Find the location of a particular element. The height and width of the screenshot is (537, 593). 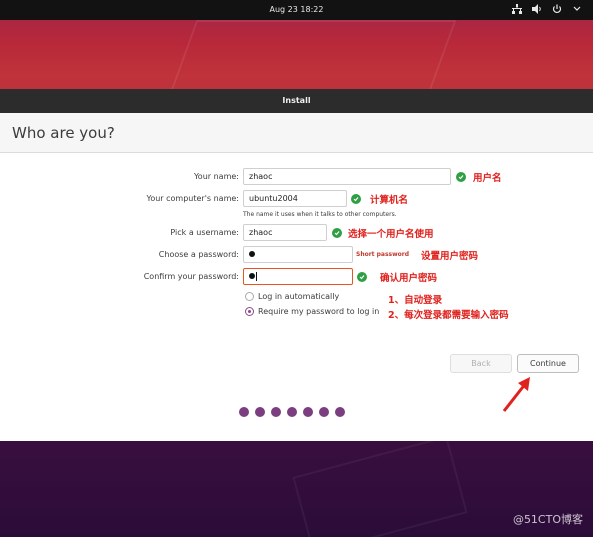

progress-indicator is located at coordinates (292, 412).